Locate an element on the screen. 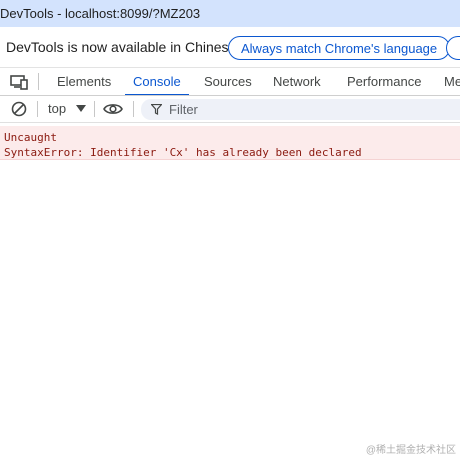 This screenshot has height=460, width=460. filter-icon is located at coordinates (156, 109).